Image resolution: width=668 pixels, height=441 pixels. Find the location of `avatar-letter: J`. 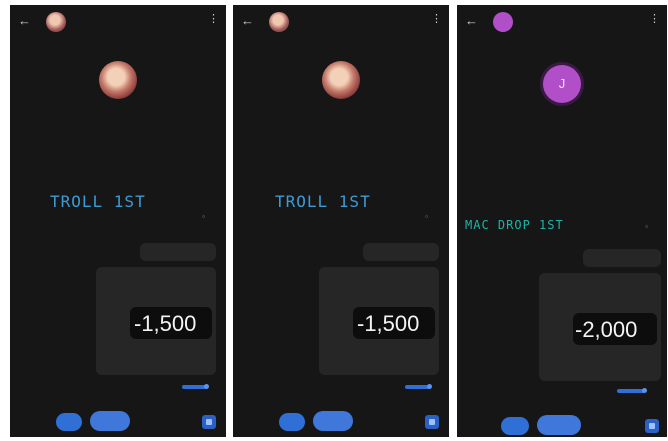

avatar-letter: J is located at coordinates (562, 83).